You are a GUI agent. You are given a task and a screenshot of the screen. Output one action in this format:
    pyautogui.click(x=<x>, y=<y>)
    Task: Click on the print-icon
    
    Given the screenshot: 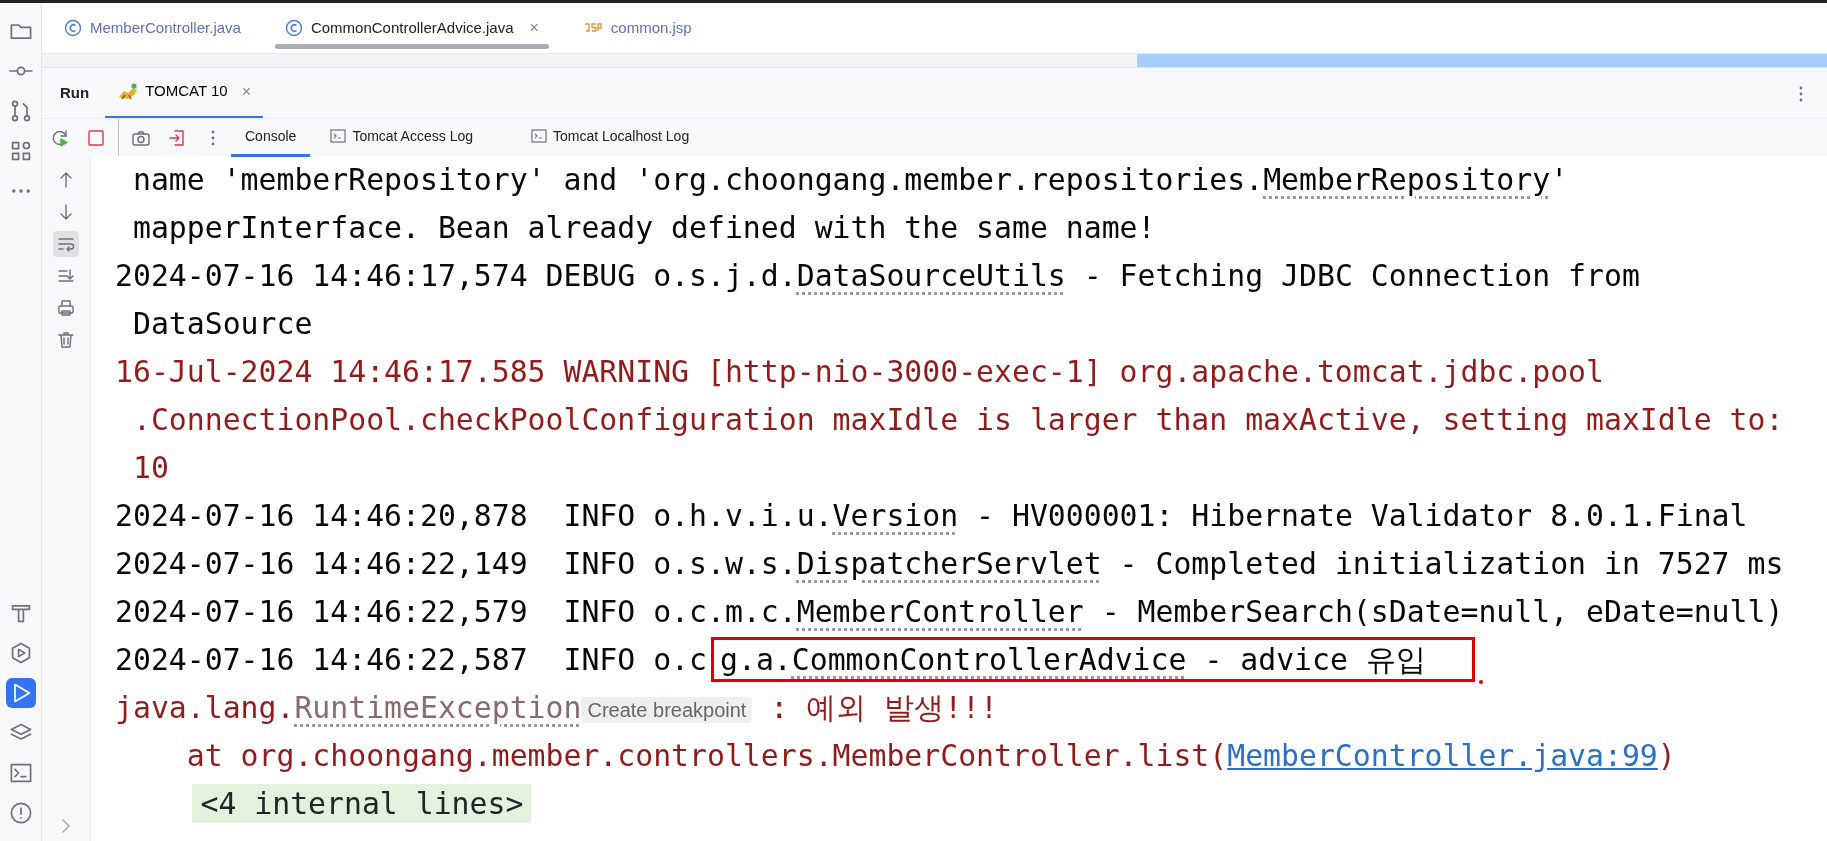 What is the action you would take?
    pyautogui.click(x=66, y=308)
    